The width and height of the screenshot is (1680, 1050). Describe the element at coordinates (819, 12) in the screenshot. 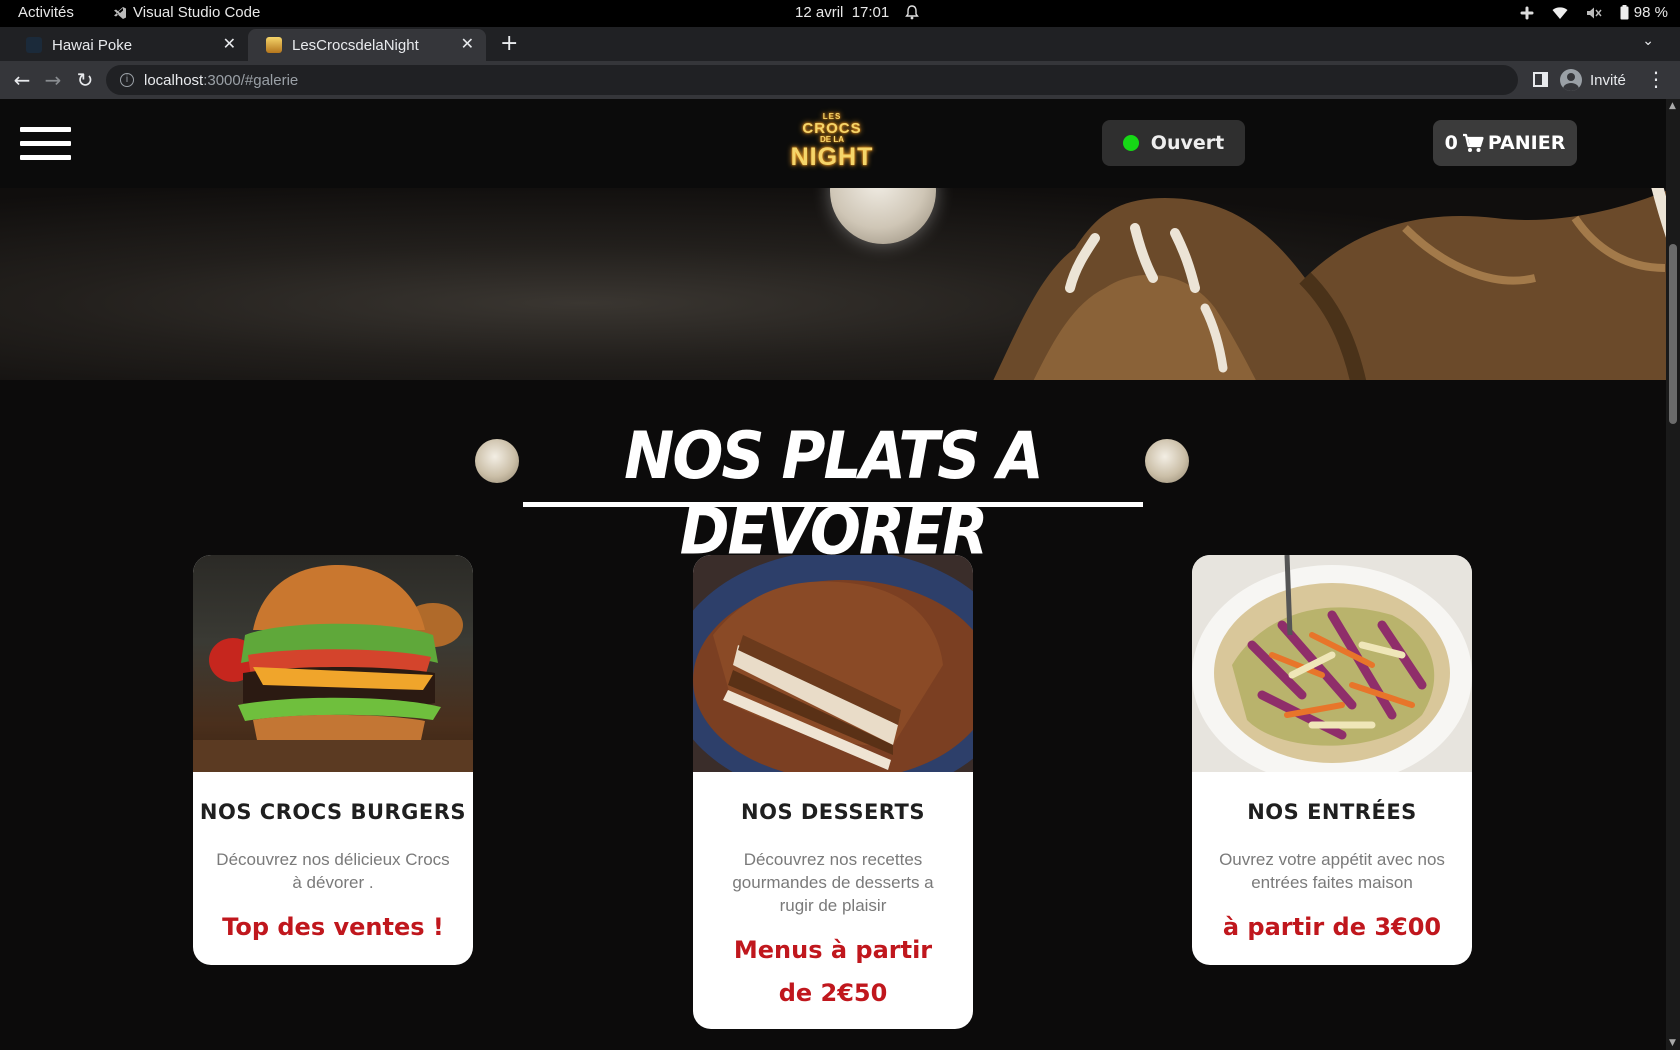

I see `date-label: 12 avril` at that location.